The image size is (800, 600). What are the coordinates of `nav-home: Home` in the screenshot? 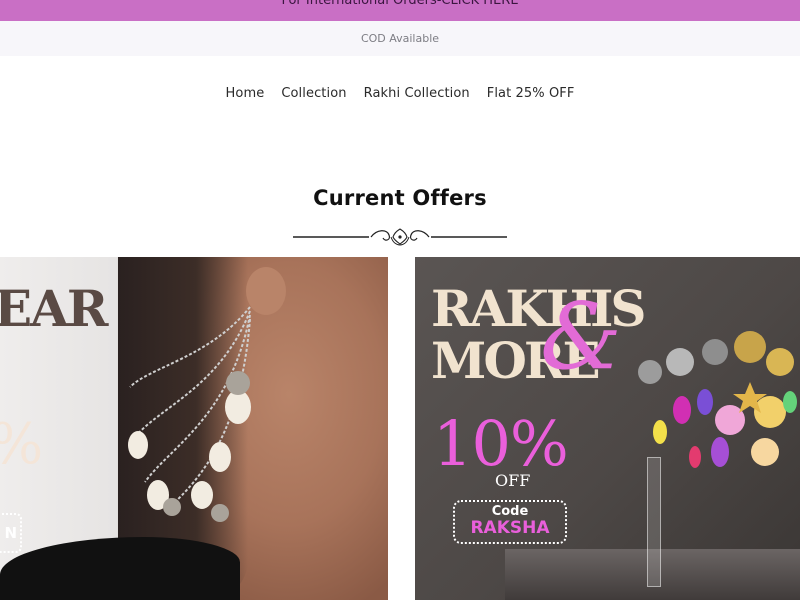 It's located at (245, 93).